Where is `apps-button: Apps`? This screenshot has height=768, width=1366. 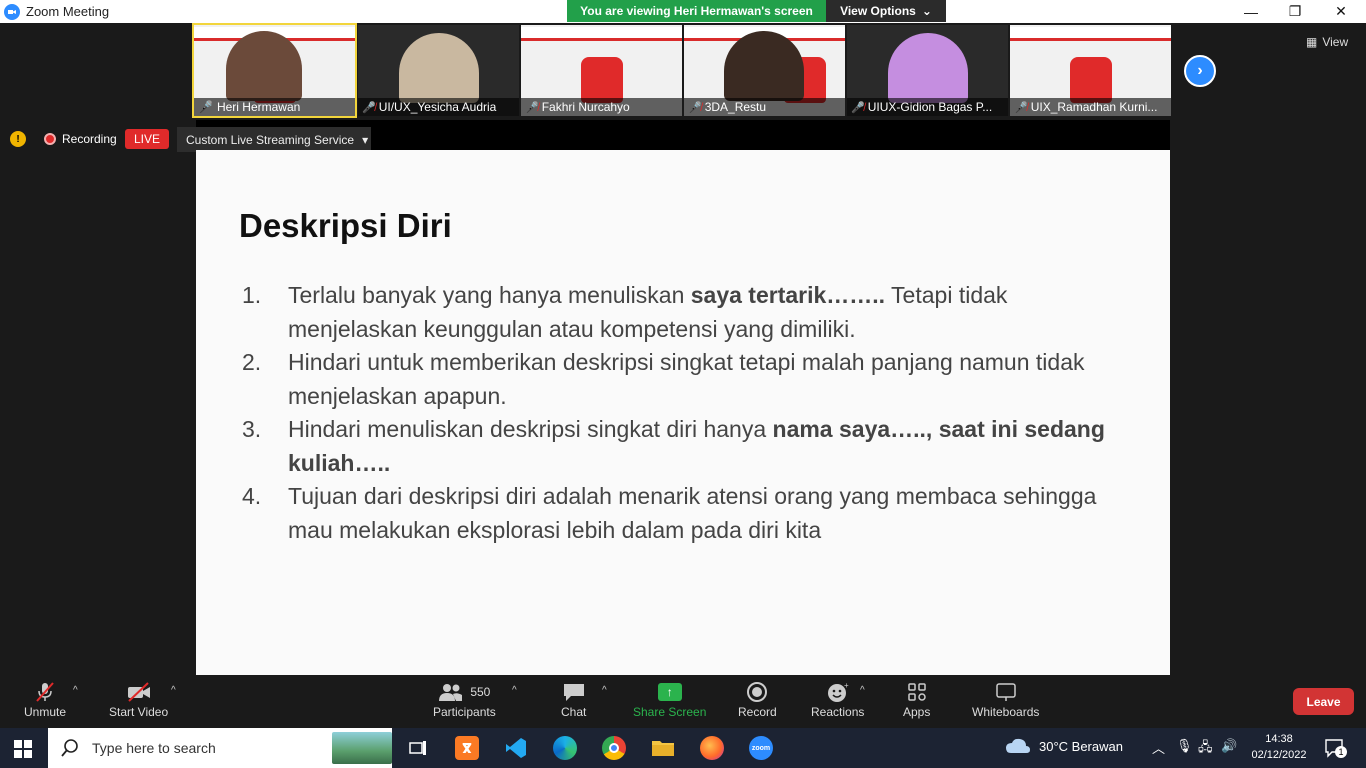
apps-button: Apps is located at coordinates (916, 699).